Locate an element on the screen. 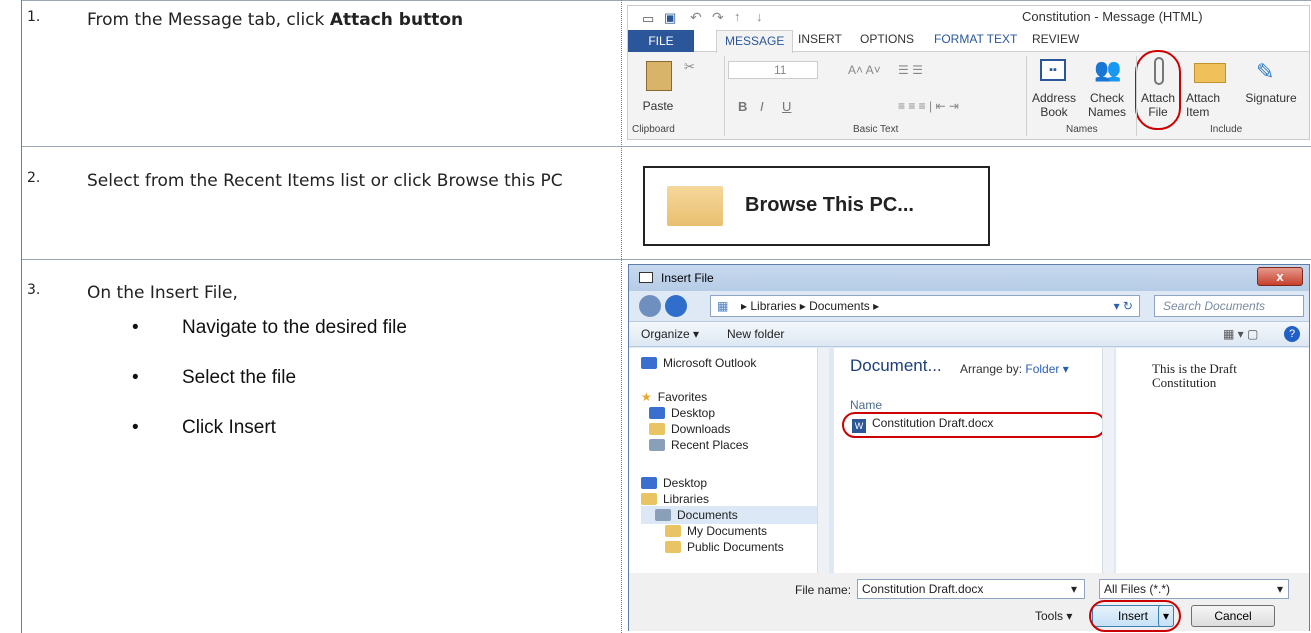  nav-microsoft-outlook: Microsoft Outlook is located at coordinates (698, 363).